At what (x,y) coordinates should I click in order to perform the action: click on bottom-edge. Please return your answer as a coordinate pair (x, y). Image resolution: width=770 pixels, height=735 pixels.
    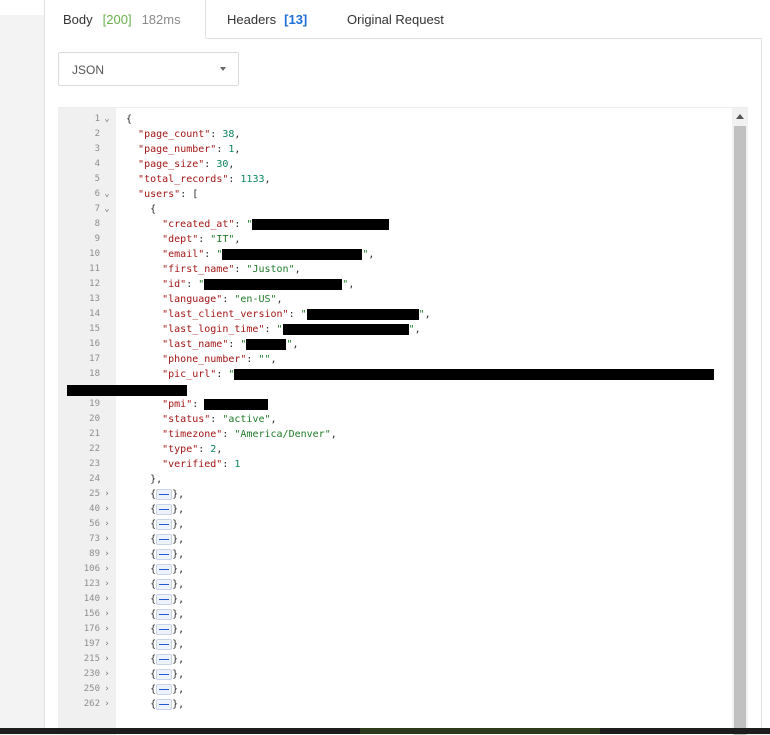
    Looking at the image, I should click on (385, 731).